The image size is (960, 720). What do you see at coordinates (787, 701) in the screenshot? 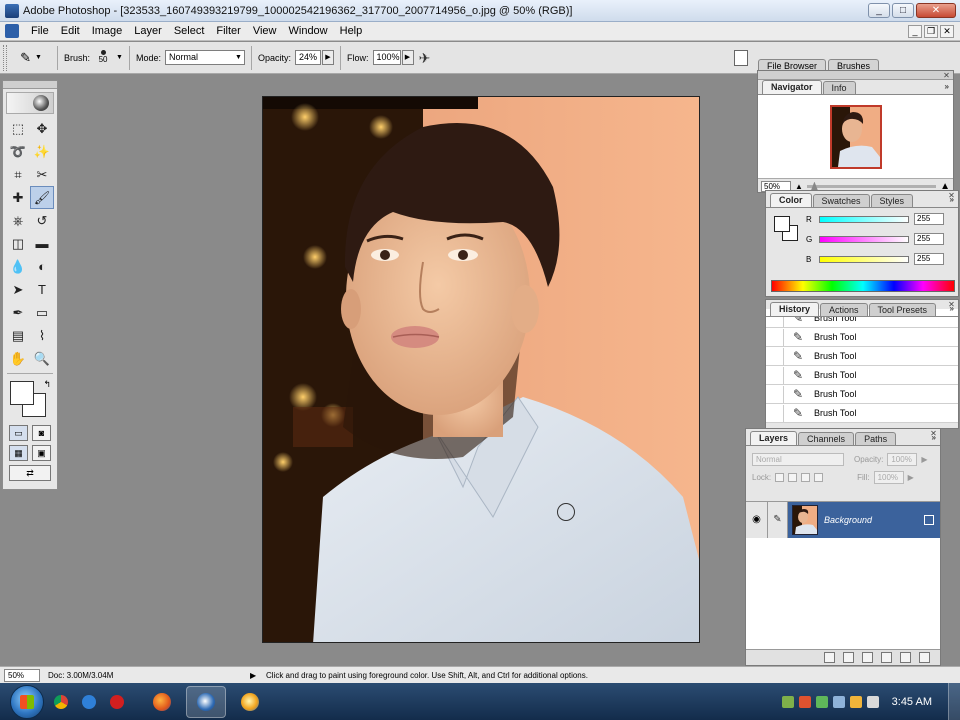
I see `tray-app-icon` at bounding box center [787, 701].